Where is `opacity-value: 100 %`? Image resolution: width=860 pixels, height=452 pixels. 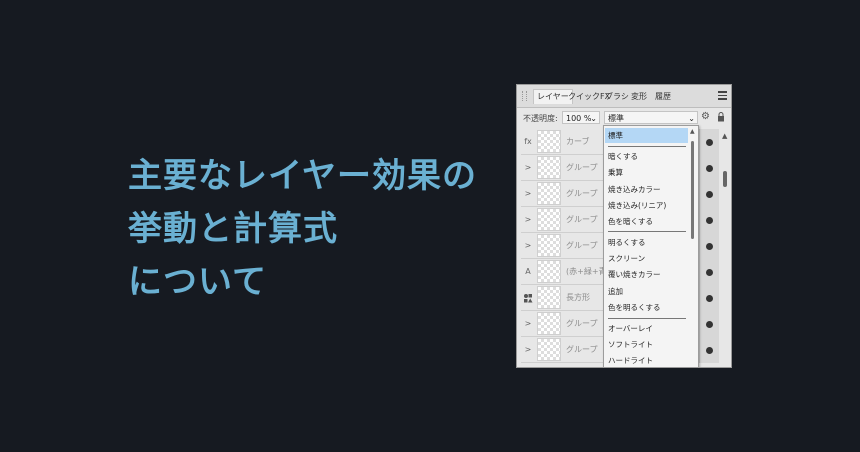 opacity-value: 100 % is located at coordinates (579, 118).